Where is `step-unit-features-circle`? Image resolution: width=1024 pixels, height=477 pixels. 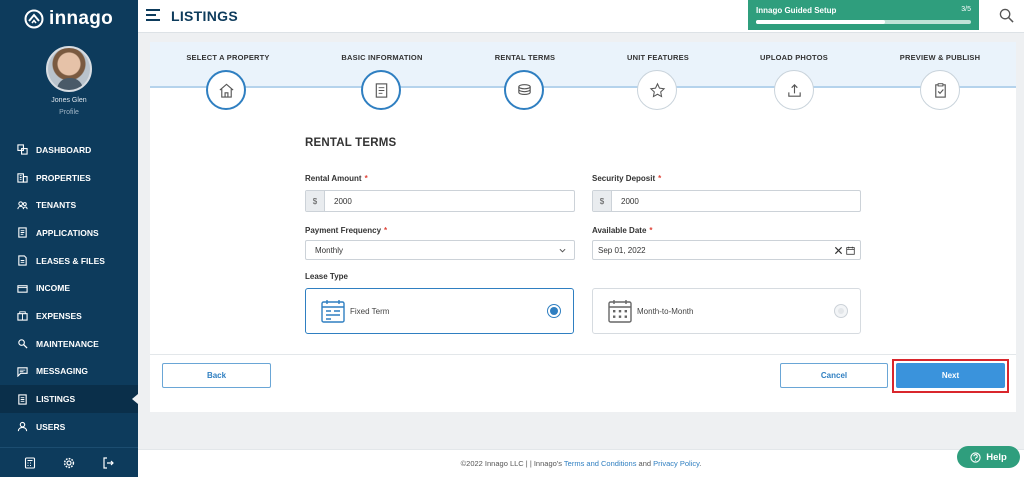
step-unit-features-circle is located at coordinates (657, 90).